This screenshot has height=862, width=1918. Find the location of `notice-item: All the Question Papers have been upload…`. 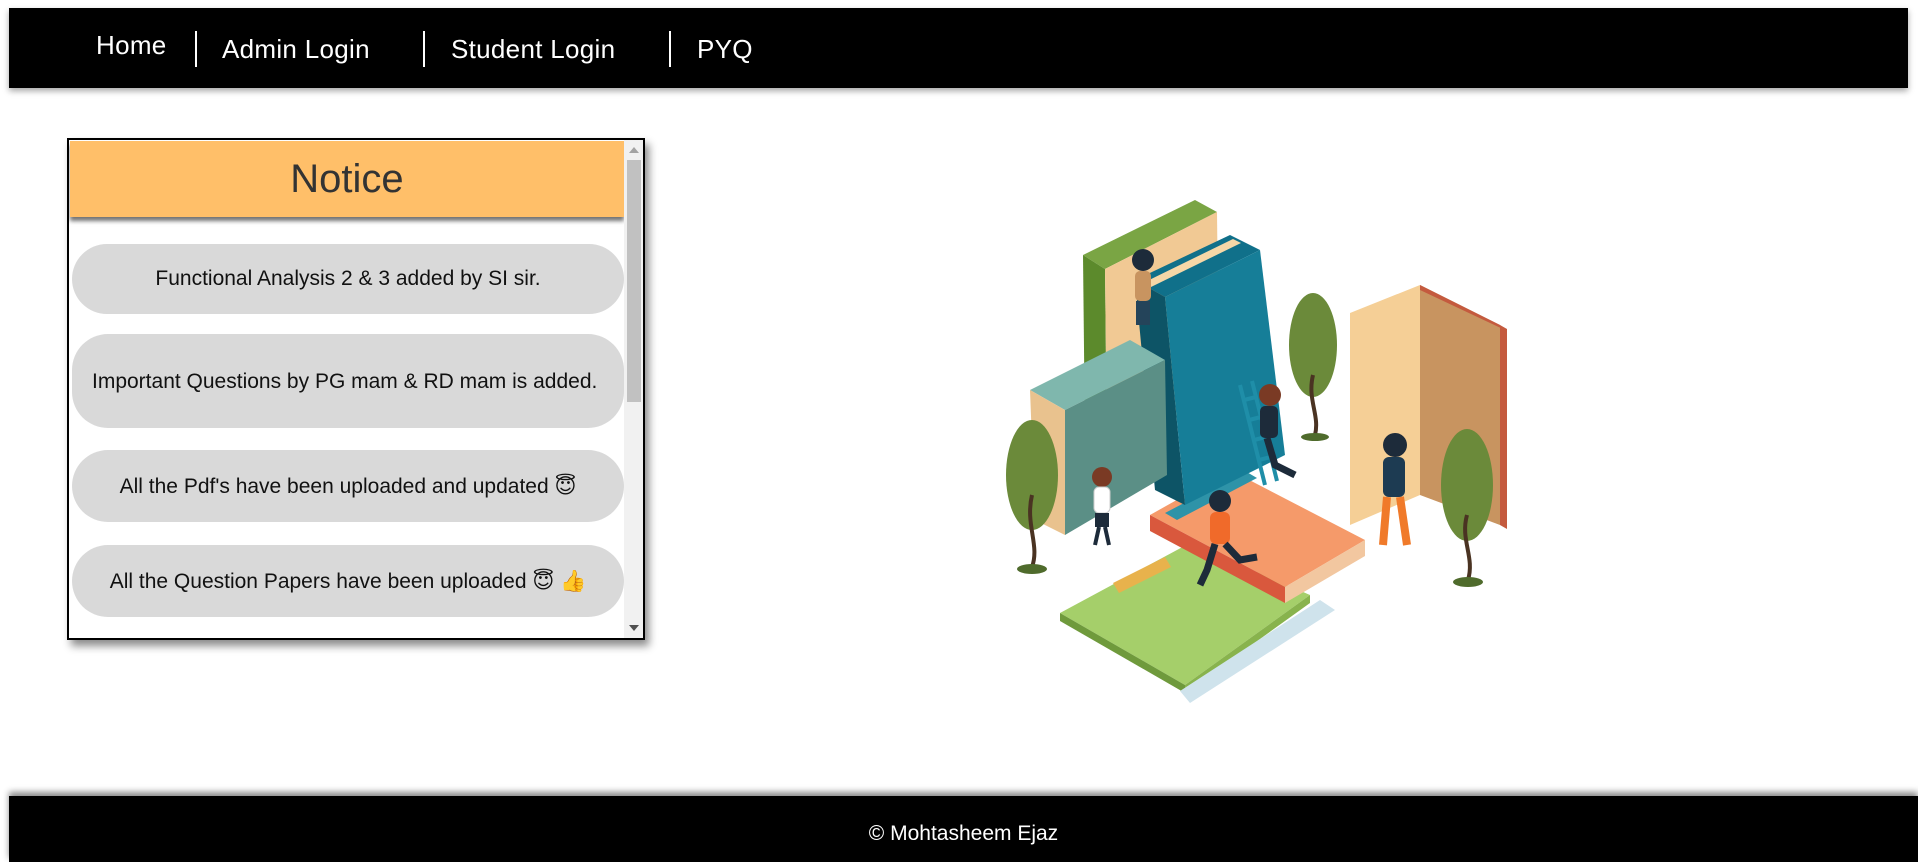

notice-item: All the Question Papers have been upload… is located at coordinates (348, 581).